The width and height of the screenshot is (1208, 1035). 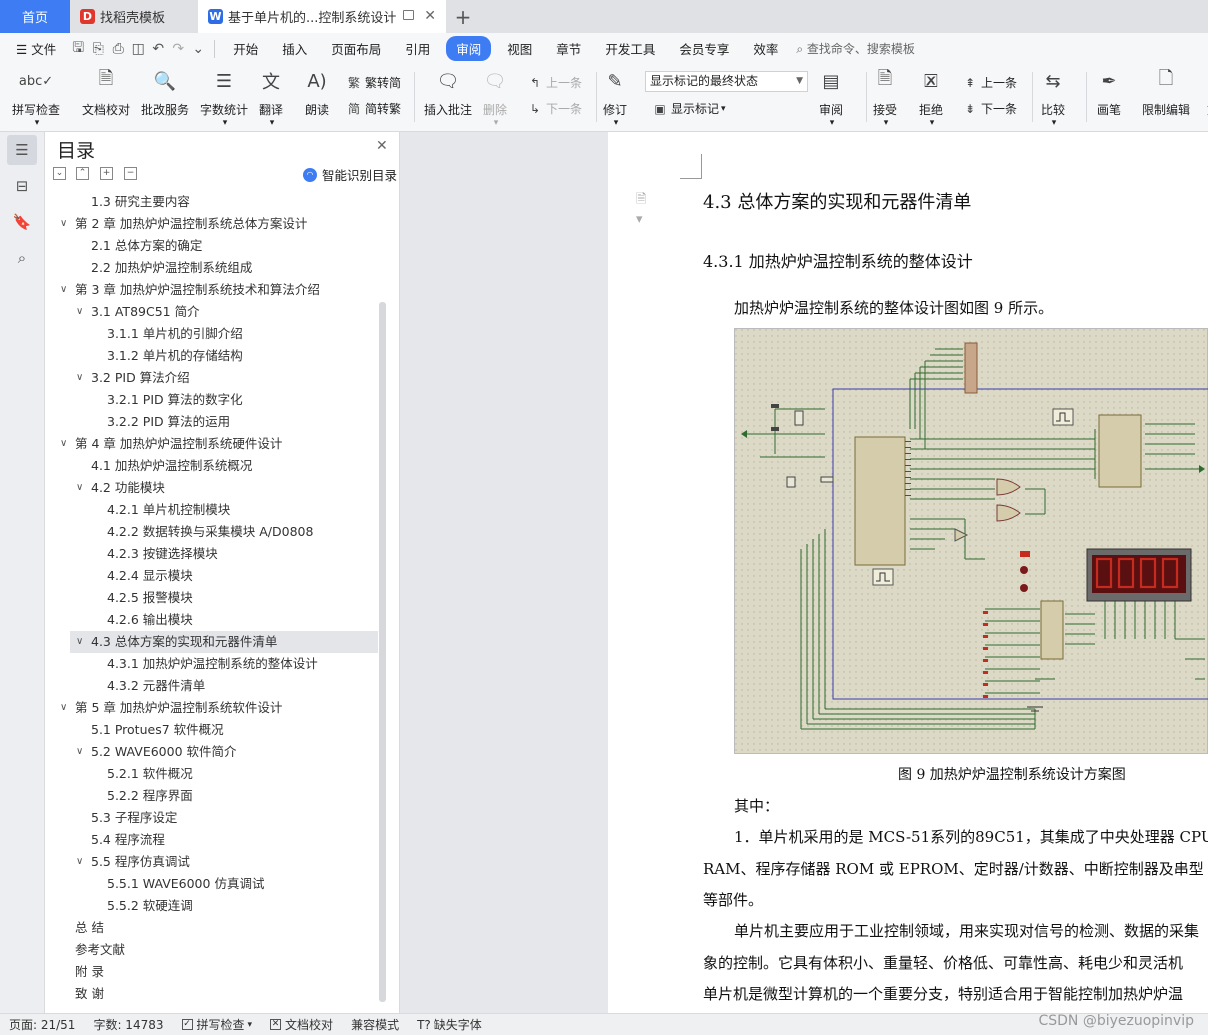 What do you see at coordinates (245, 48) in the screenshot?
I see `menu-start: 开始` at bounding box center [245, 48].